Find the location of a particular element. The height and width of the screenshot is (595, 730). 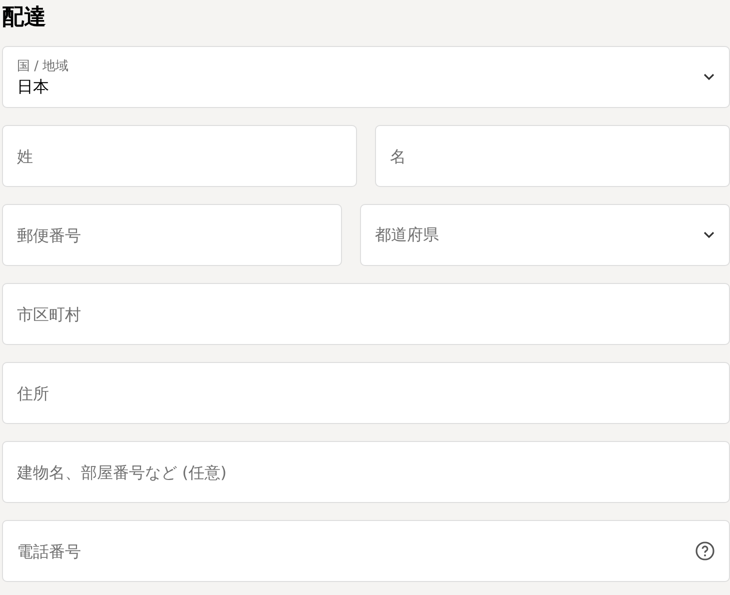

input-field: 住所 is located at coordinates (366, 393).